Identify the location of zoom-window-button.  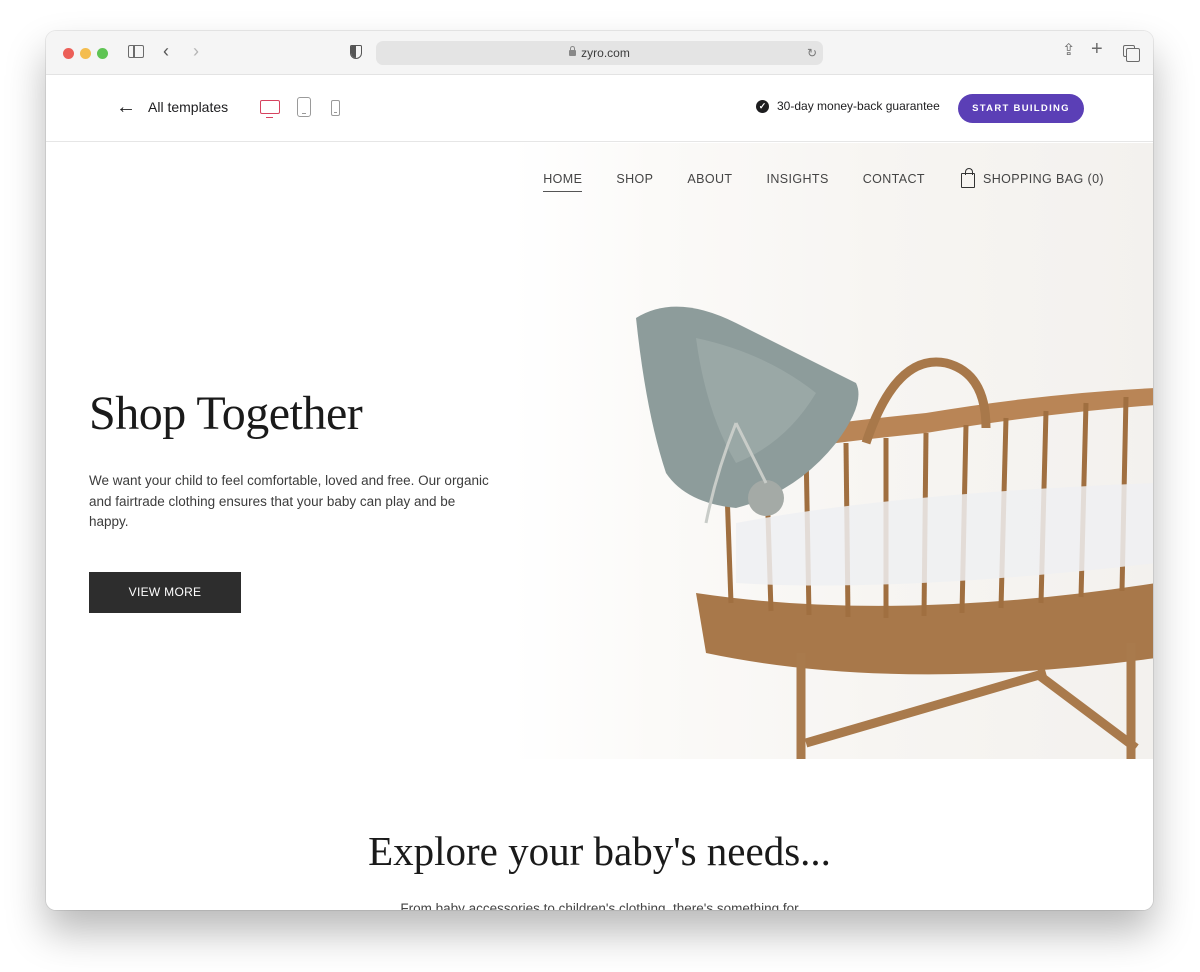
(102, 53).